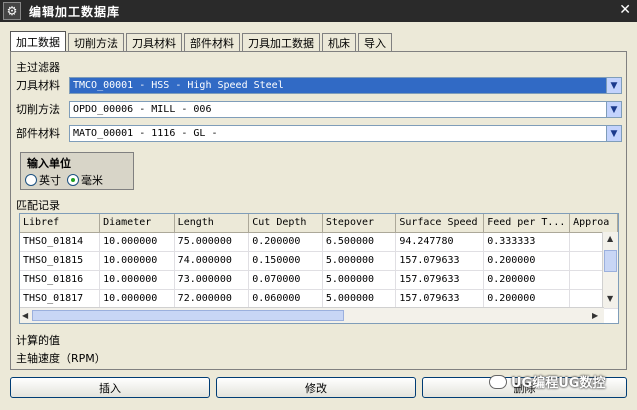 The image size is (637, 410). I want to click on tab-import: 导入, so click(375, 42).